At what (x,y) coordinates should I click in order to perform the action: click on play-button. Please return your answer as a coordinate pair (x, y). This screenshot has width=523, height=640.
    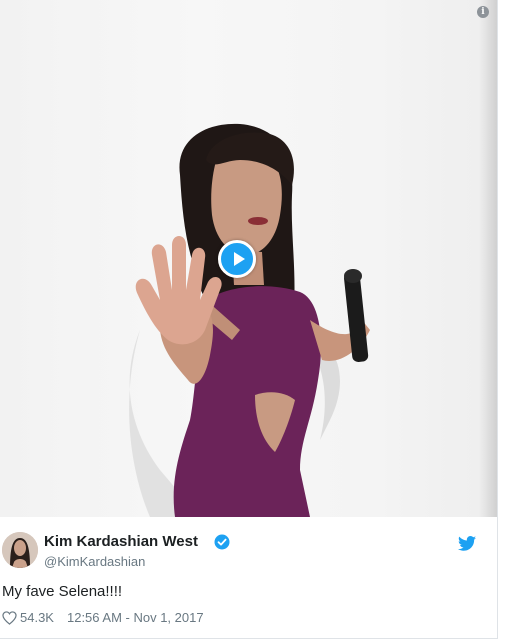
    Looking at the image, I should click on (237, 259).